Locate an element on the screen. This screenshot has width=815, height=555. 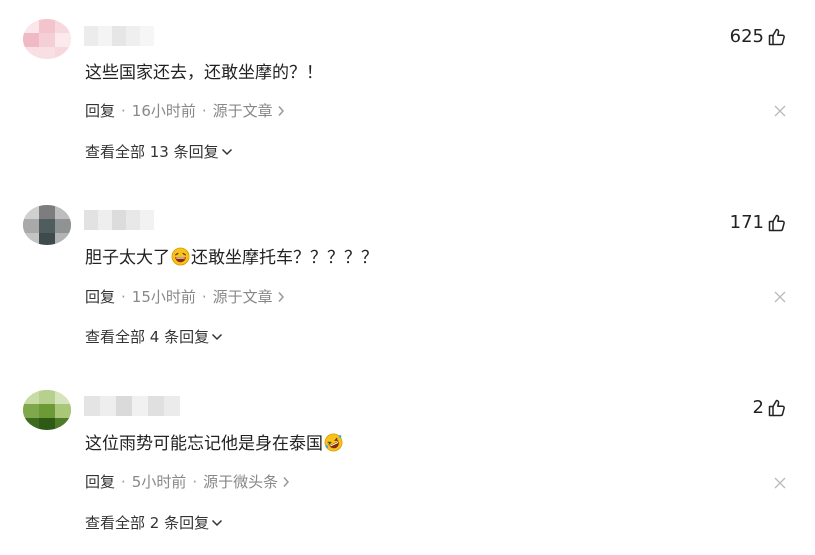
view-all-replies-button: 查看全部 13 条回复 is located at coordinates (159, 152).